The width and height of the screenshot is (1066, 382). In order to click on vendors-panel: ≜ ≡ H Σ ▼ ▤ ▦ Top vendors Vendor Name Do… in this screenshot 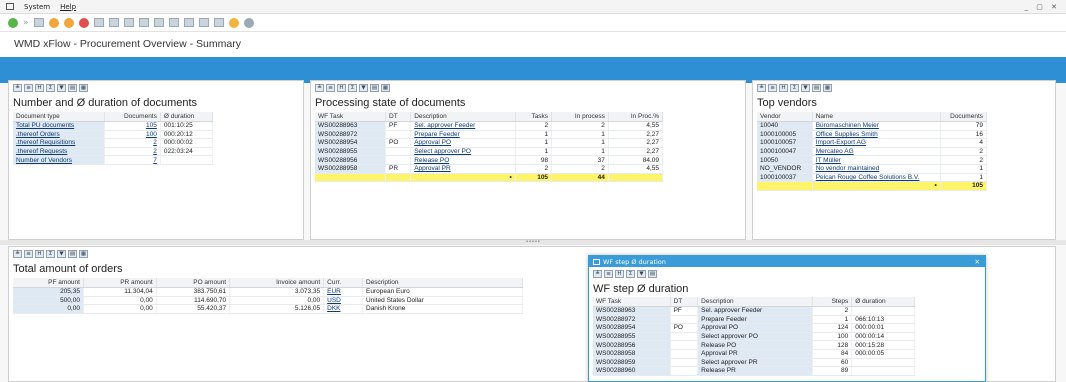, I will do `click(904, 160)`.